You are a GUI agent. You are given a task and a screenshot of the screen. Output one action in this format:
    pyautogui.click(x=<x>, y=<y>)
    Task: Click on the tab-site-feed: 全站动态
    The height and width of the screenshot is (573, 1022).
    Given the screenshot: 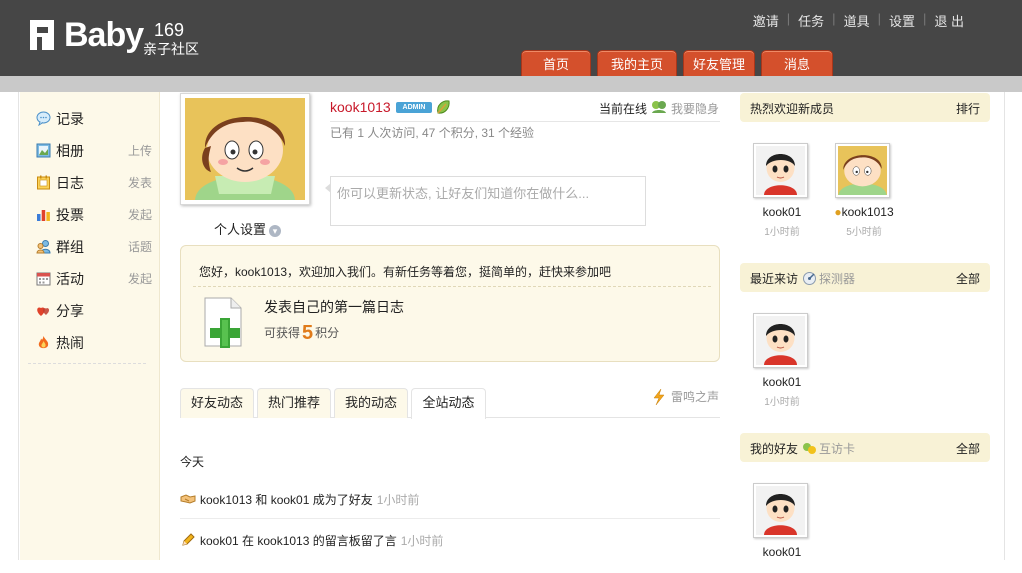 What is the action you would take?
    pyautogui.click(x=448, y=403)
    